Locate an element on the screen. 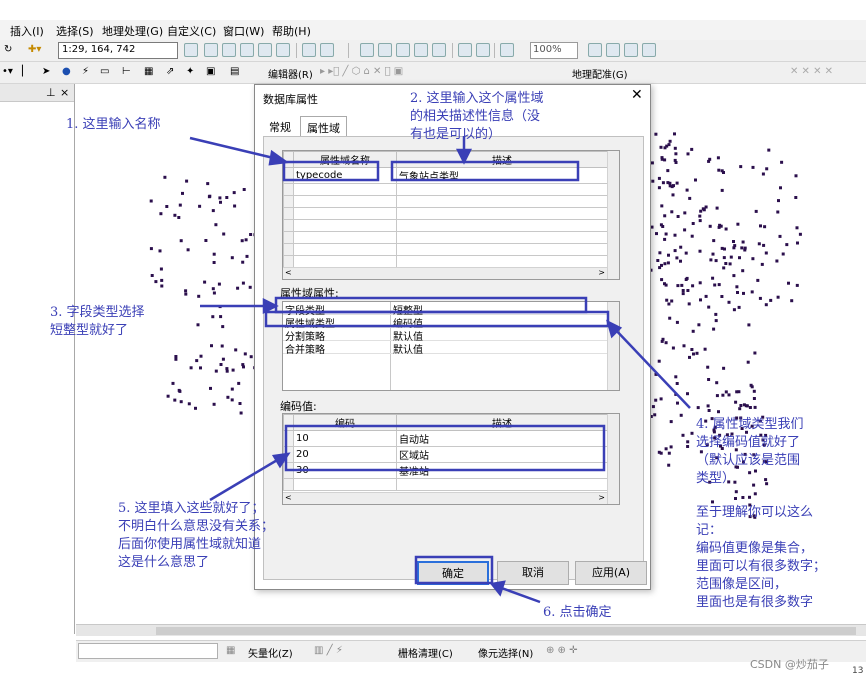 The height and width of the screenshot is (679, 866). cancel-button: 取消 is located at coordinates (533, 573).